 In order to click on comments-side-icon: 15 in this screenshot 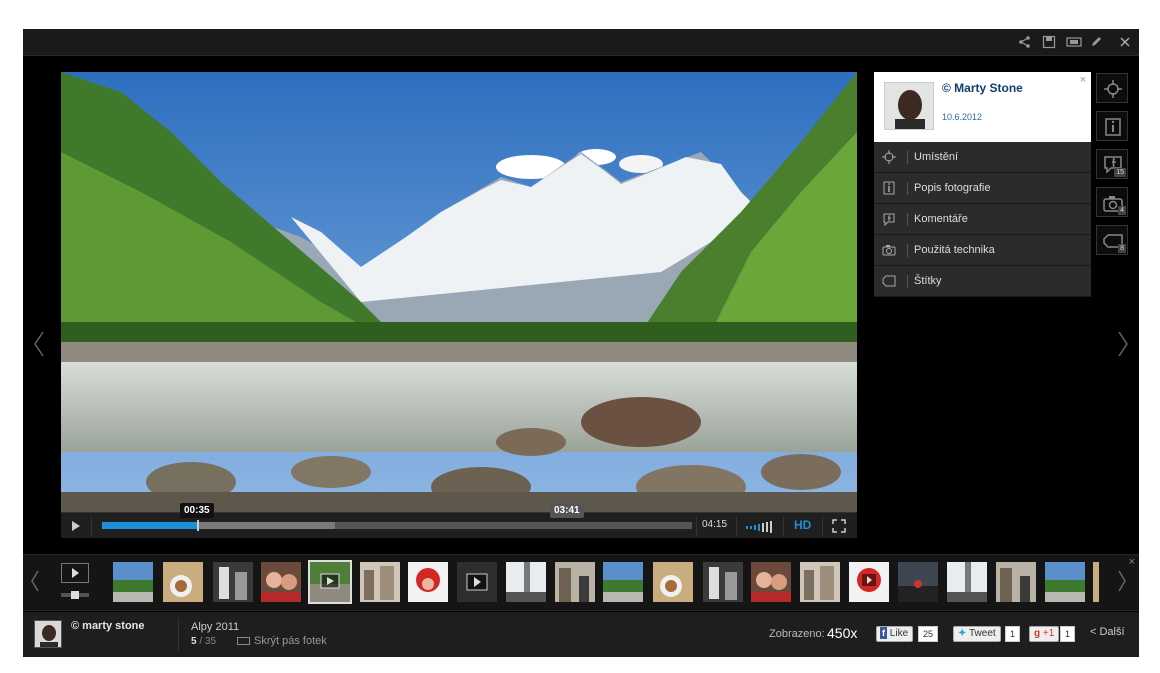, I will do `click(1112, 164)`.